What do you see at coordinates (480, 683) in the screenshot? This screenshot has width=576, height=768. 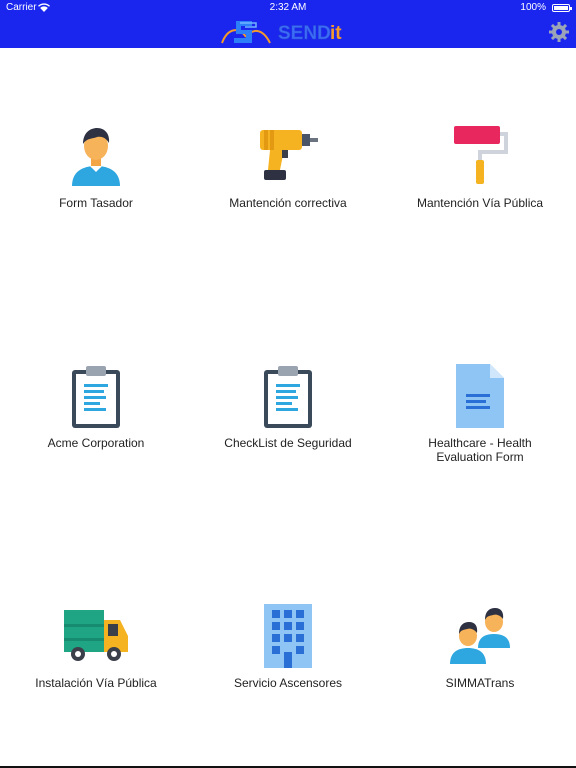 I see `tile-label: SIMMATrans` at bounding box center [480, 683].